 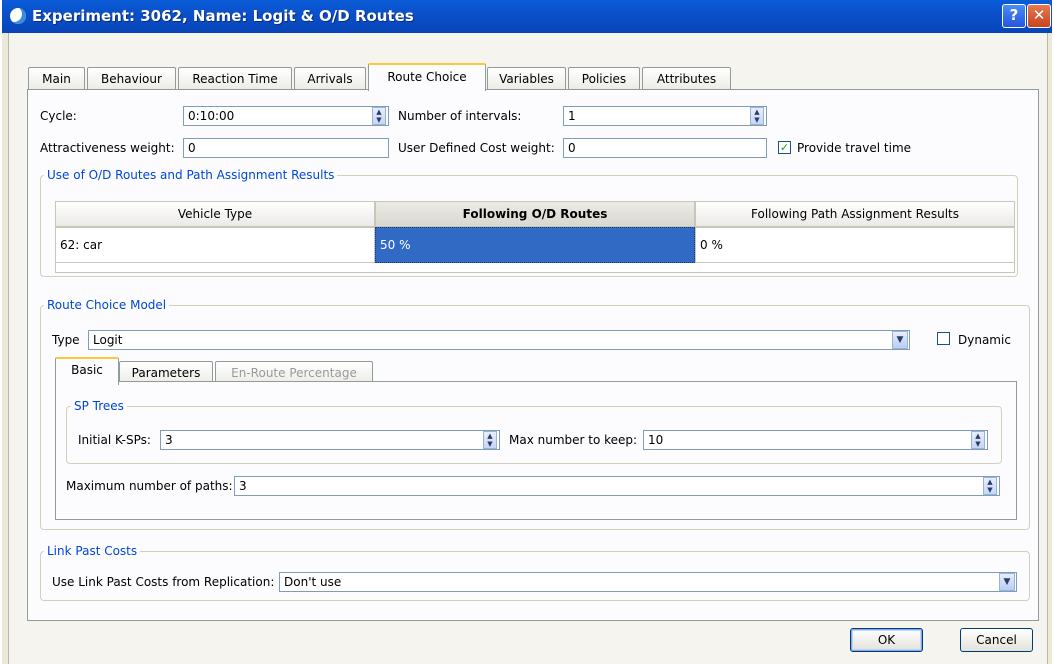 What do you see at coordinates (665, 116) in the screenshot?
I see `intervals-input: 1` at bounding box center [665, 116].